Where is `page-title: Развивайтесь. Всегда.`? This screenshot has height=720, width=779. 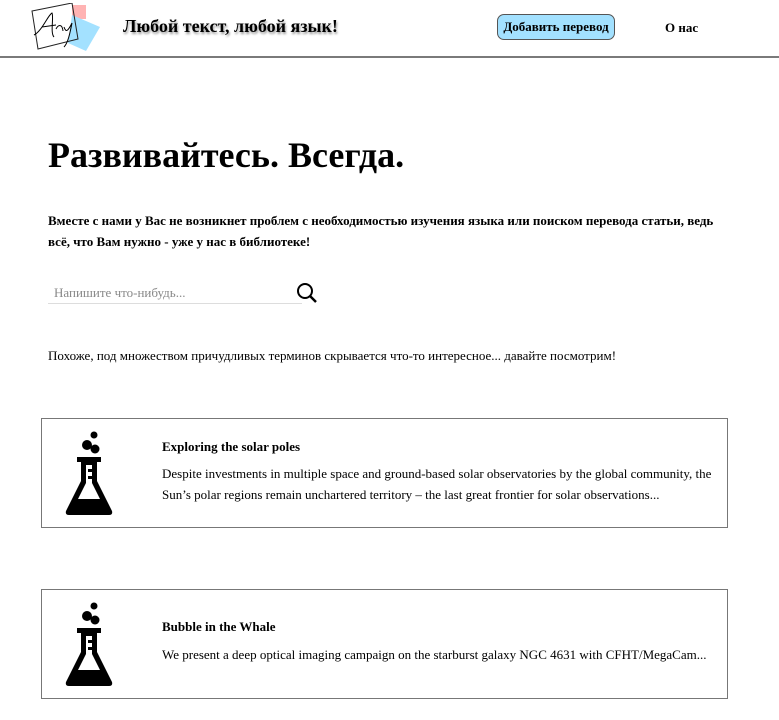
page-title: Развивайтесь. Всегда. is located at coordinates (226, 155).